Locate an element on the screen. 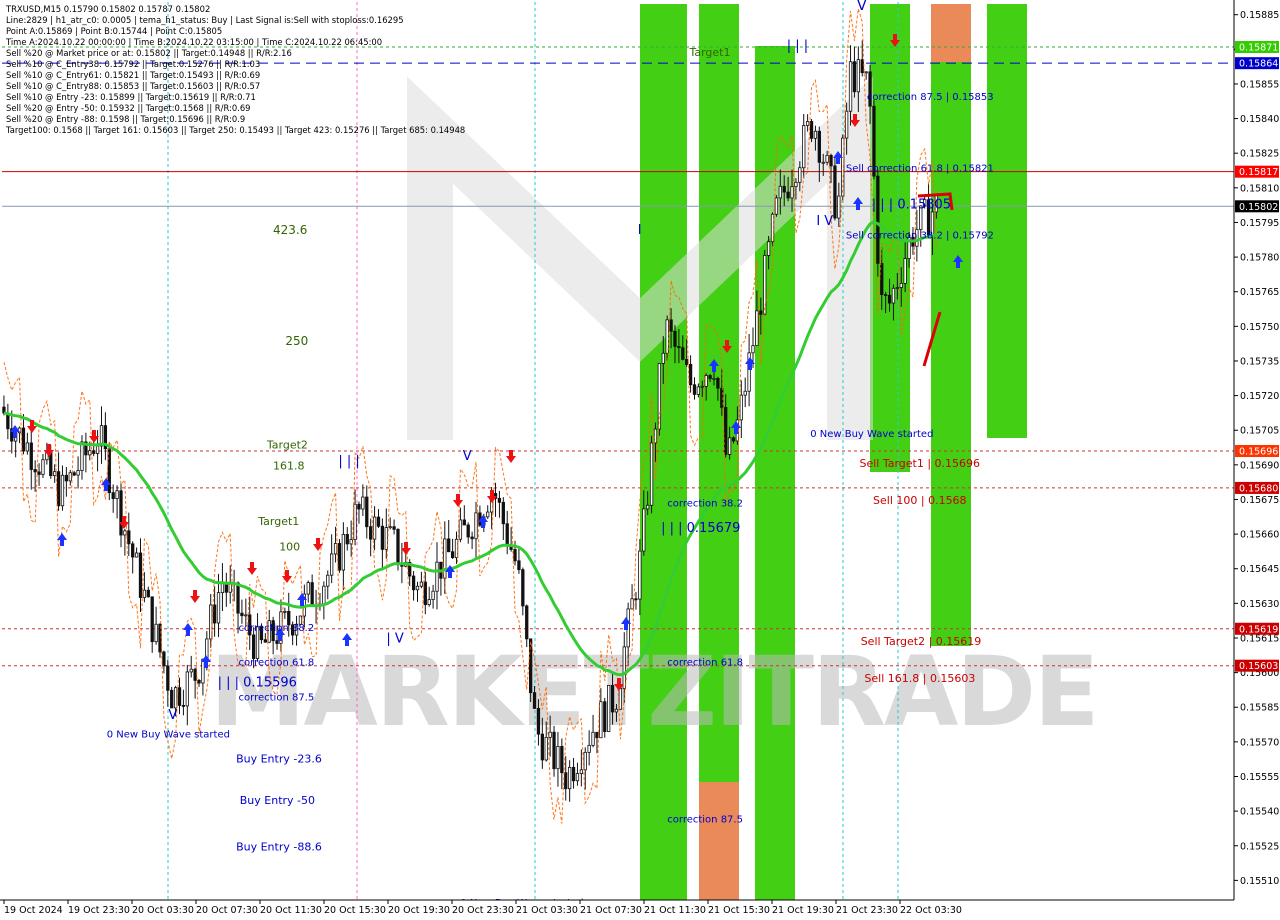  annotation-label: Target1 is located at coordinates (278, 521).